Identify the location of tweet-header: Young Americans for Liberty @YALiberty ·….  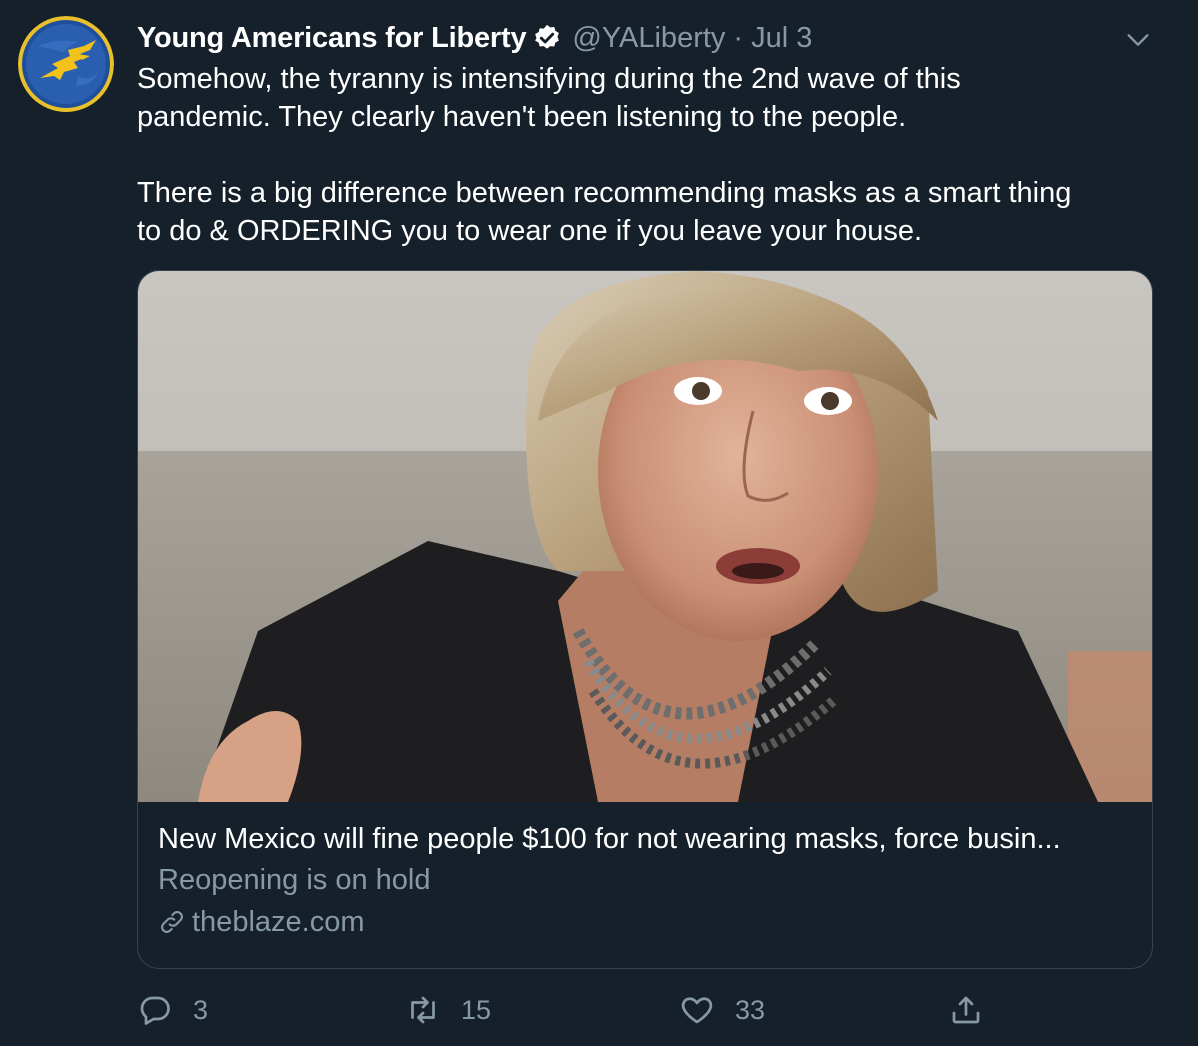
(474, 38).